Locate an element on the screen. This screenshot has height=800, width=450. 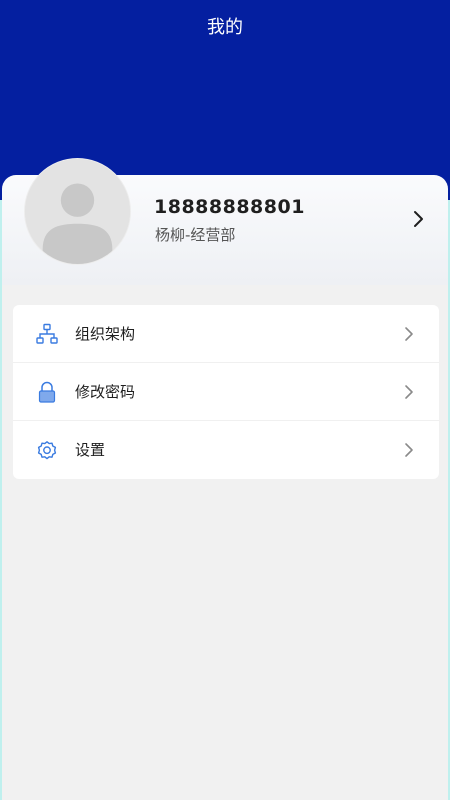
lock-icon is located at coordinates (47, 392).